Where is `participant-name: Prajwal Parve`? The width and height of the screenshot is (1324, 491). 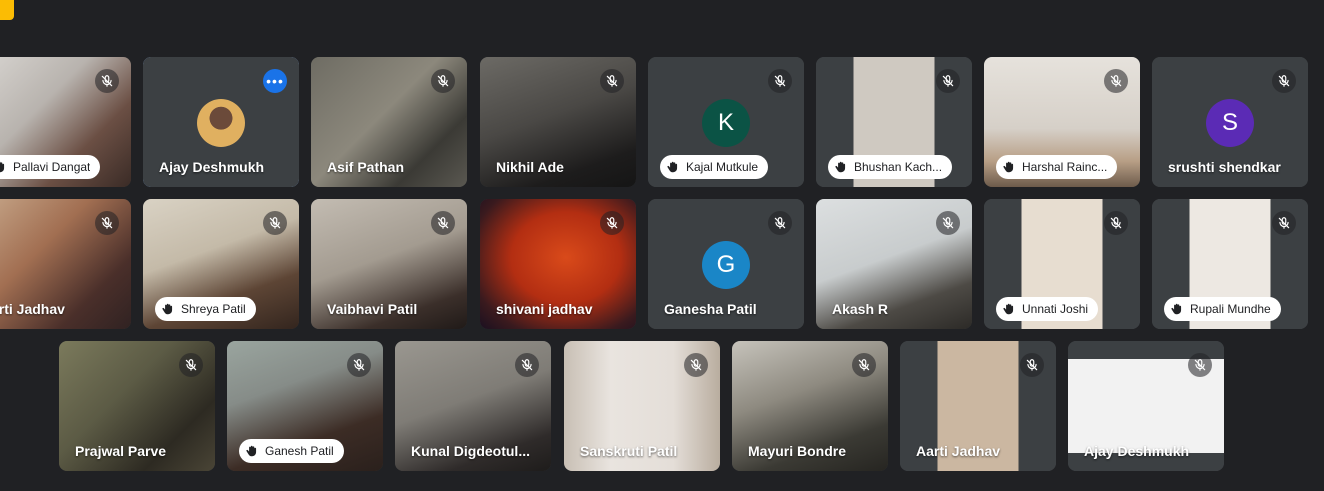
participant-name: Prajwal Parve is located at coordinates (121, 451).